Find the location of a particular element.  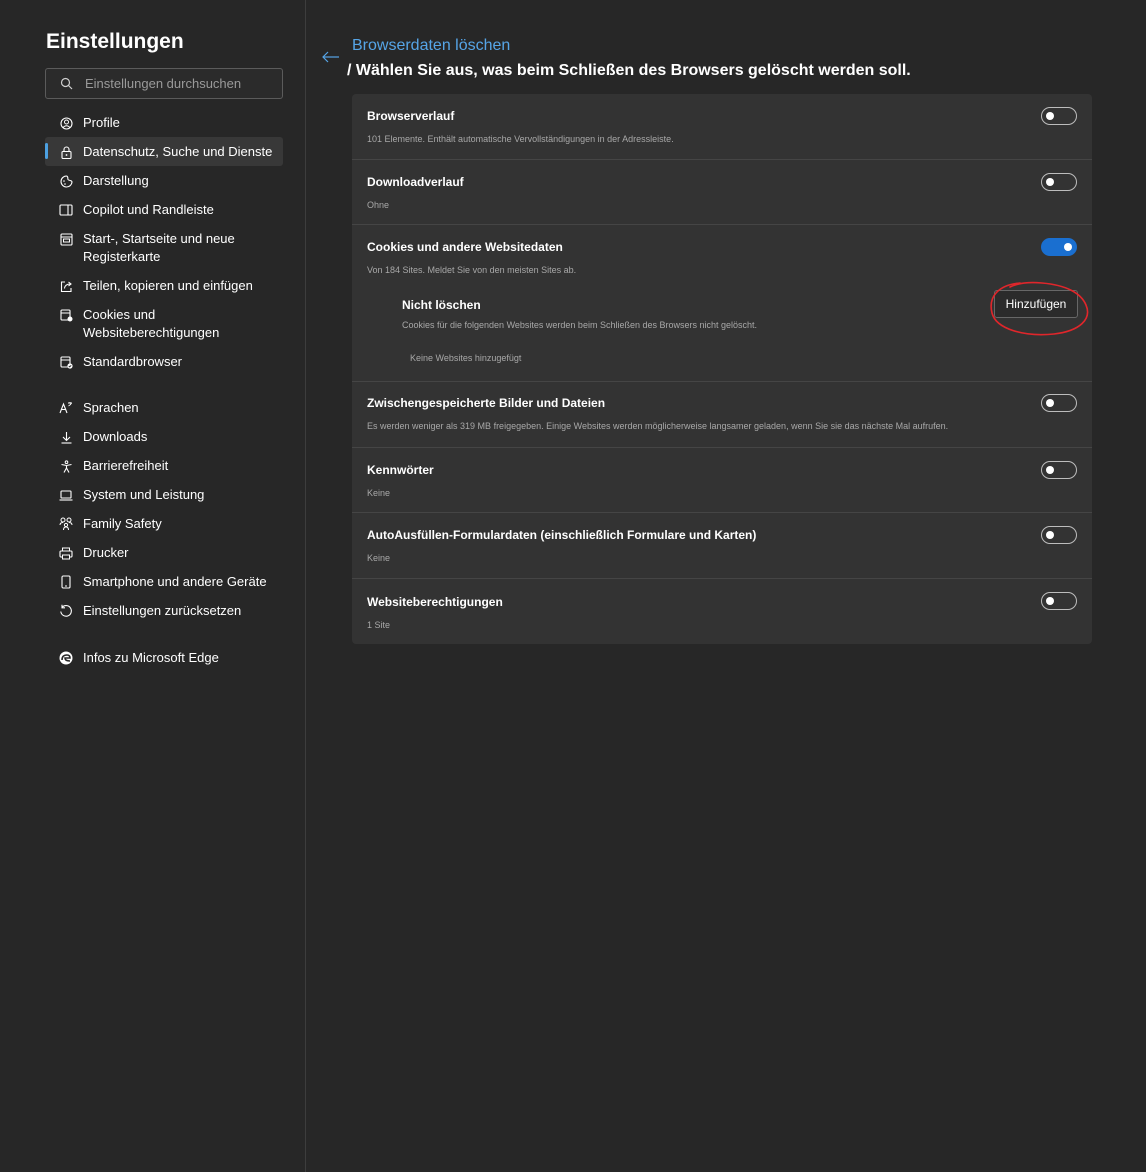

search-icon is located at coordinates (66, 83).